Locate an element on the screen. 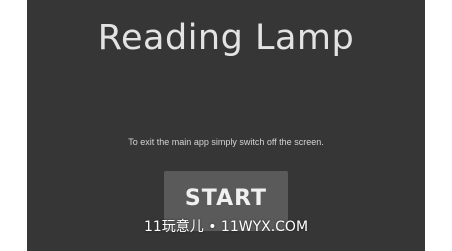  app-title: Reading Lamp is located at coordinates (226, 38).